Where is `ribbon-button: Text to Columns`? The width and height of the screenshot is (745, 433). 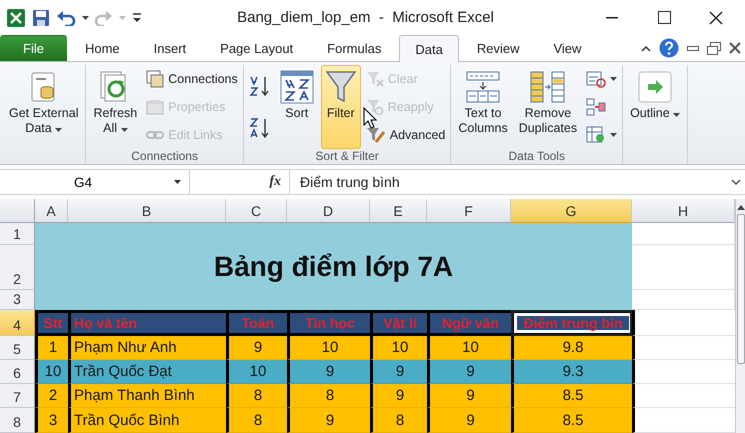
ribbon-button: Text to Columns is located at coordinates (483, 107).